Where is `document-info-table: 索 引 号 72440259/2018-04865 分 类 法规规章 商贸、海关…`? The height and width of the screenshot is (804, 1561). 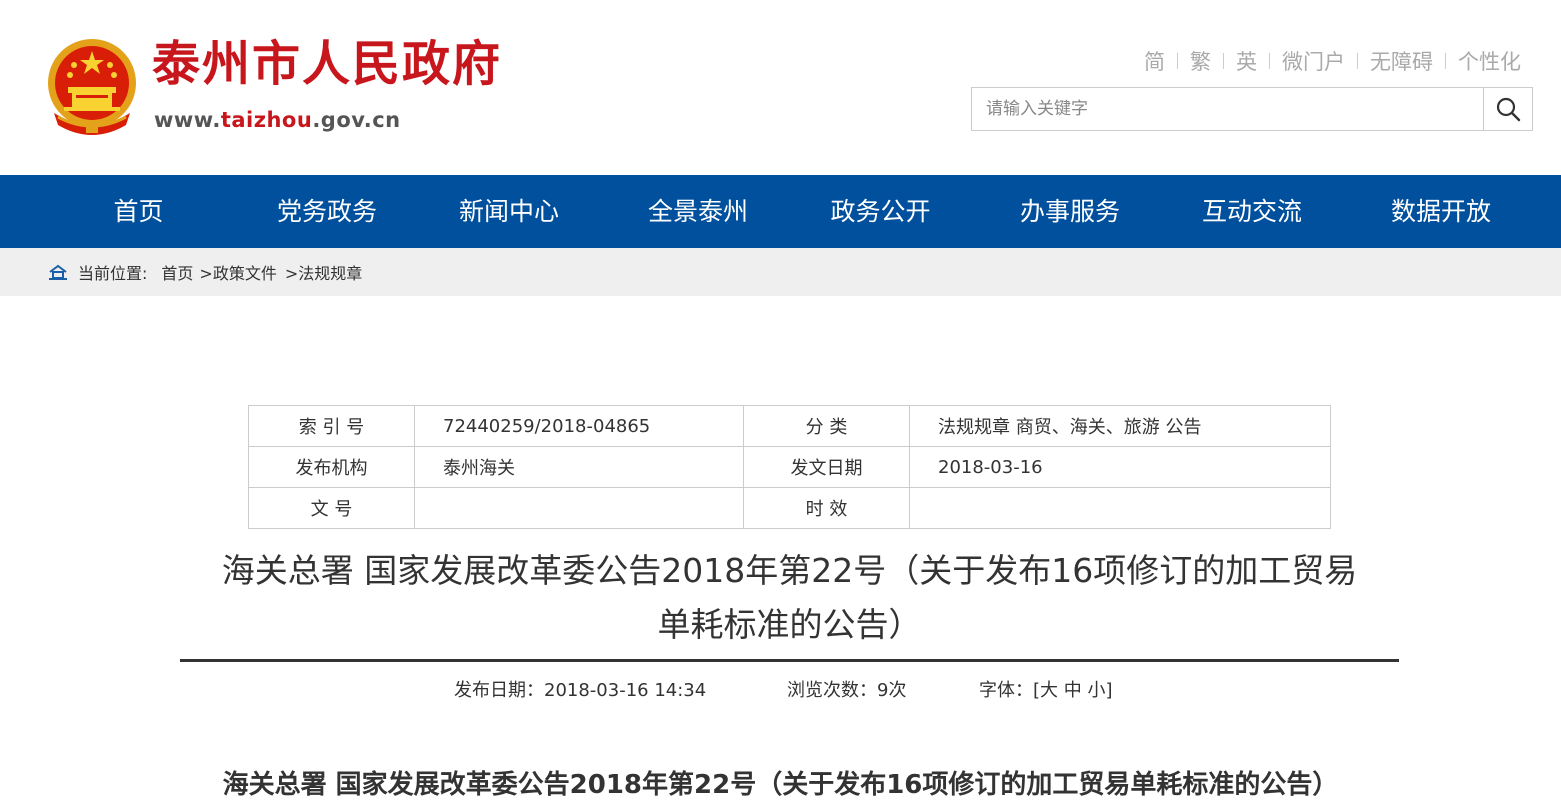
document-info-table: 索 引 号 72440259/2018-04865 分 类 法规规章 商贸、海关… is located at coordinates (789, 467).